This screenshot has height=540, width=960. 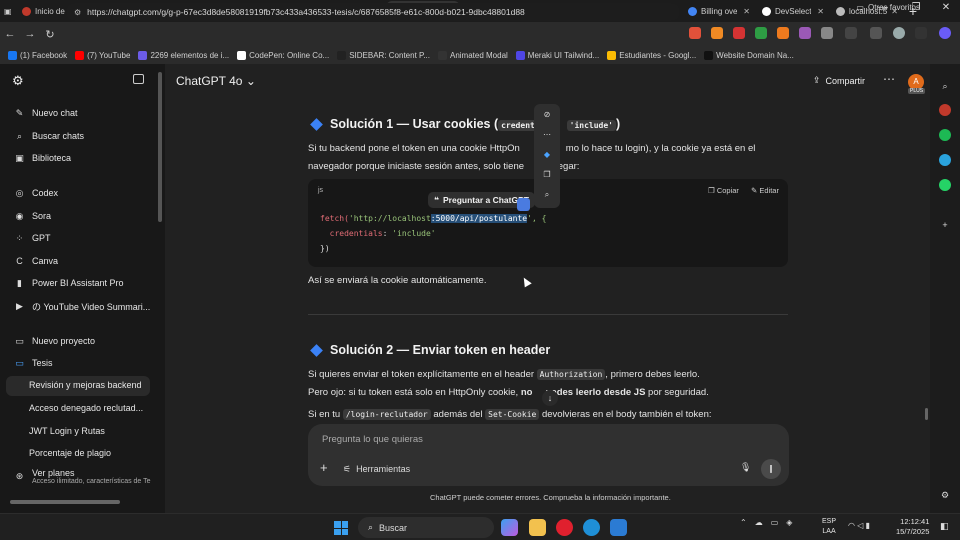 What do you see at coordinates (547, 134) in the screenshot?
I see `more-icon: ⋯` at bounding box center [547, 134].